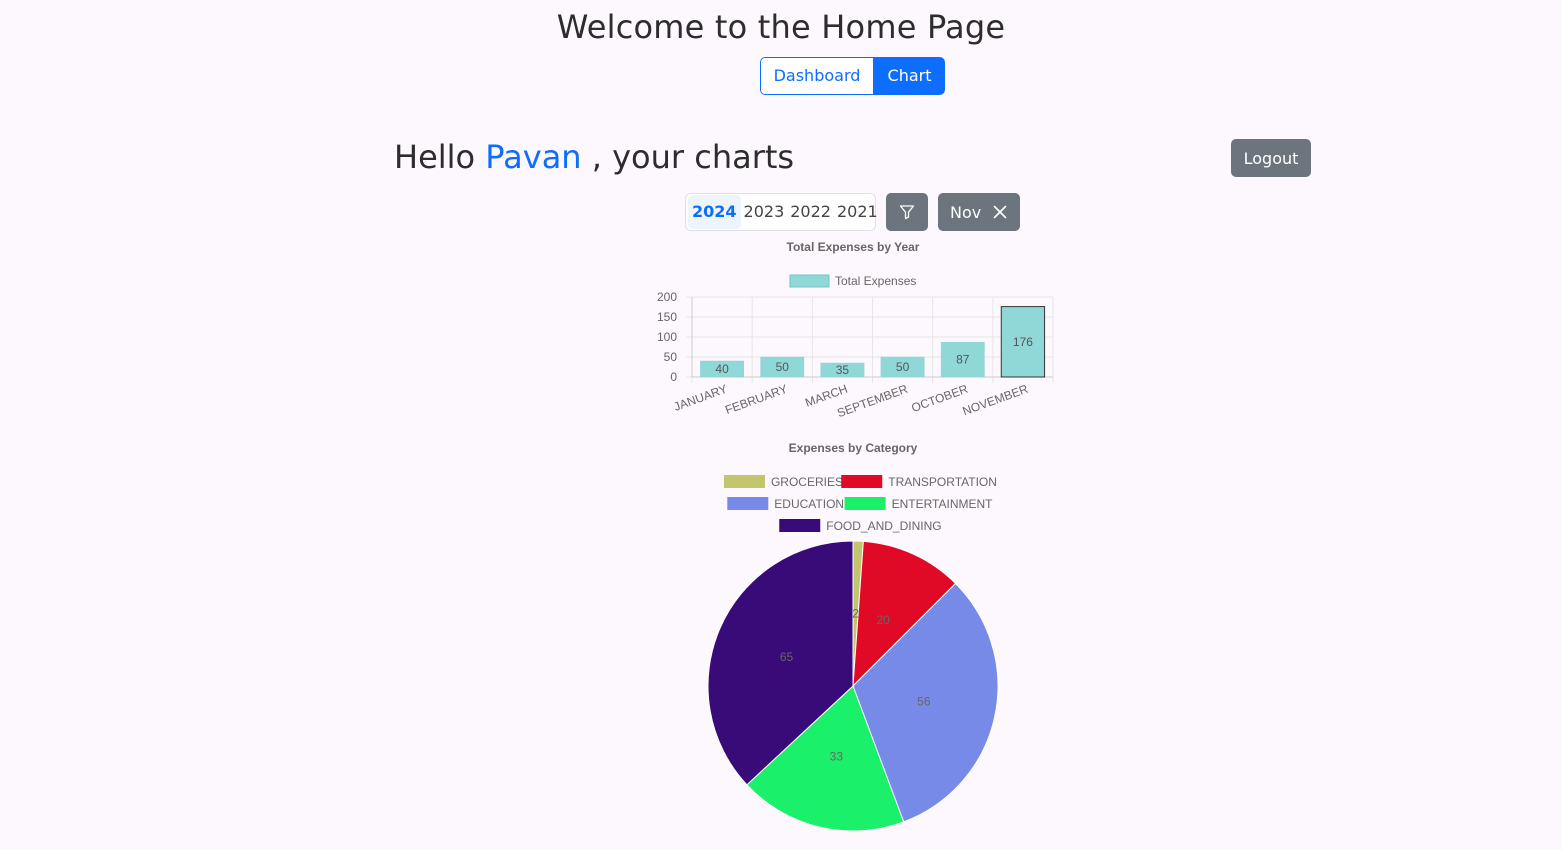  I want to click on bar-value-label: 35, so click(843, 370).